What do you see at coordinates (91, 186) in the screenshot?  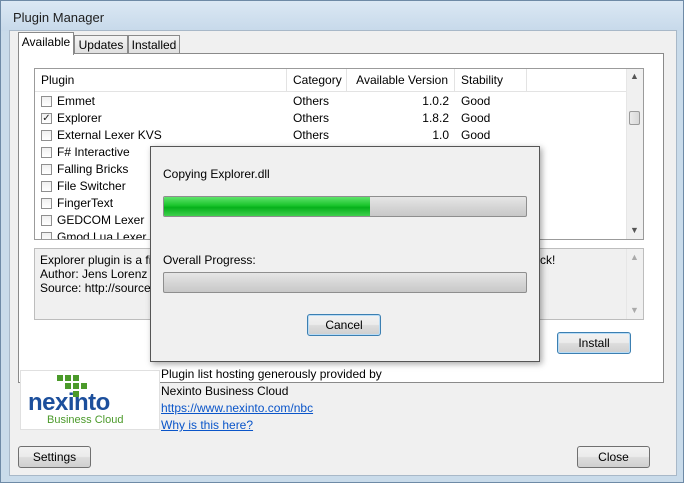 I see `plugin-name: File Switcher` at bounding box center [91, 186].